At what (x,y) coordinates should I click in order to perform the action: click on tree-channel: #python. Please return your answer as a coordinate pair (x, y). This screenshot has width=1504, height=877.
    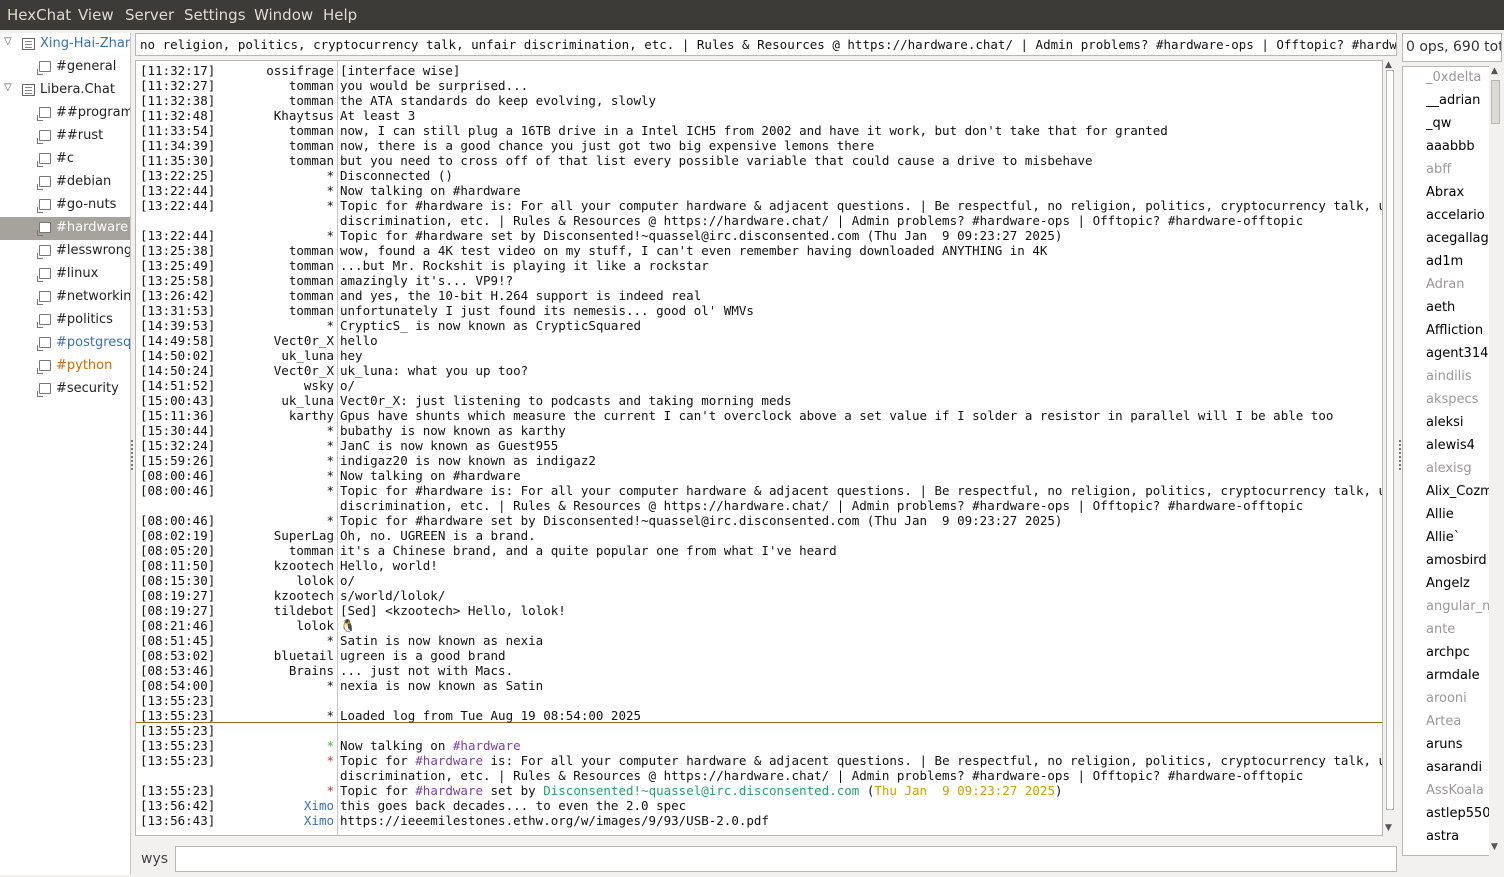
    Looking at the image, I should click on (65, 366).